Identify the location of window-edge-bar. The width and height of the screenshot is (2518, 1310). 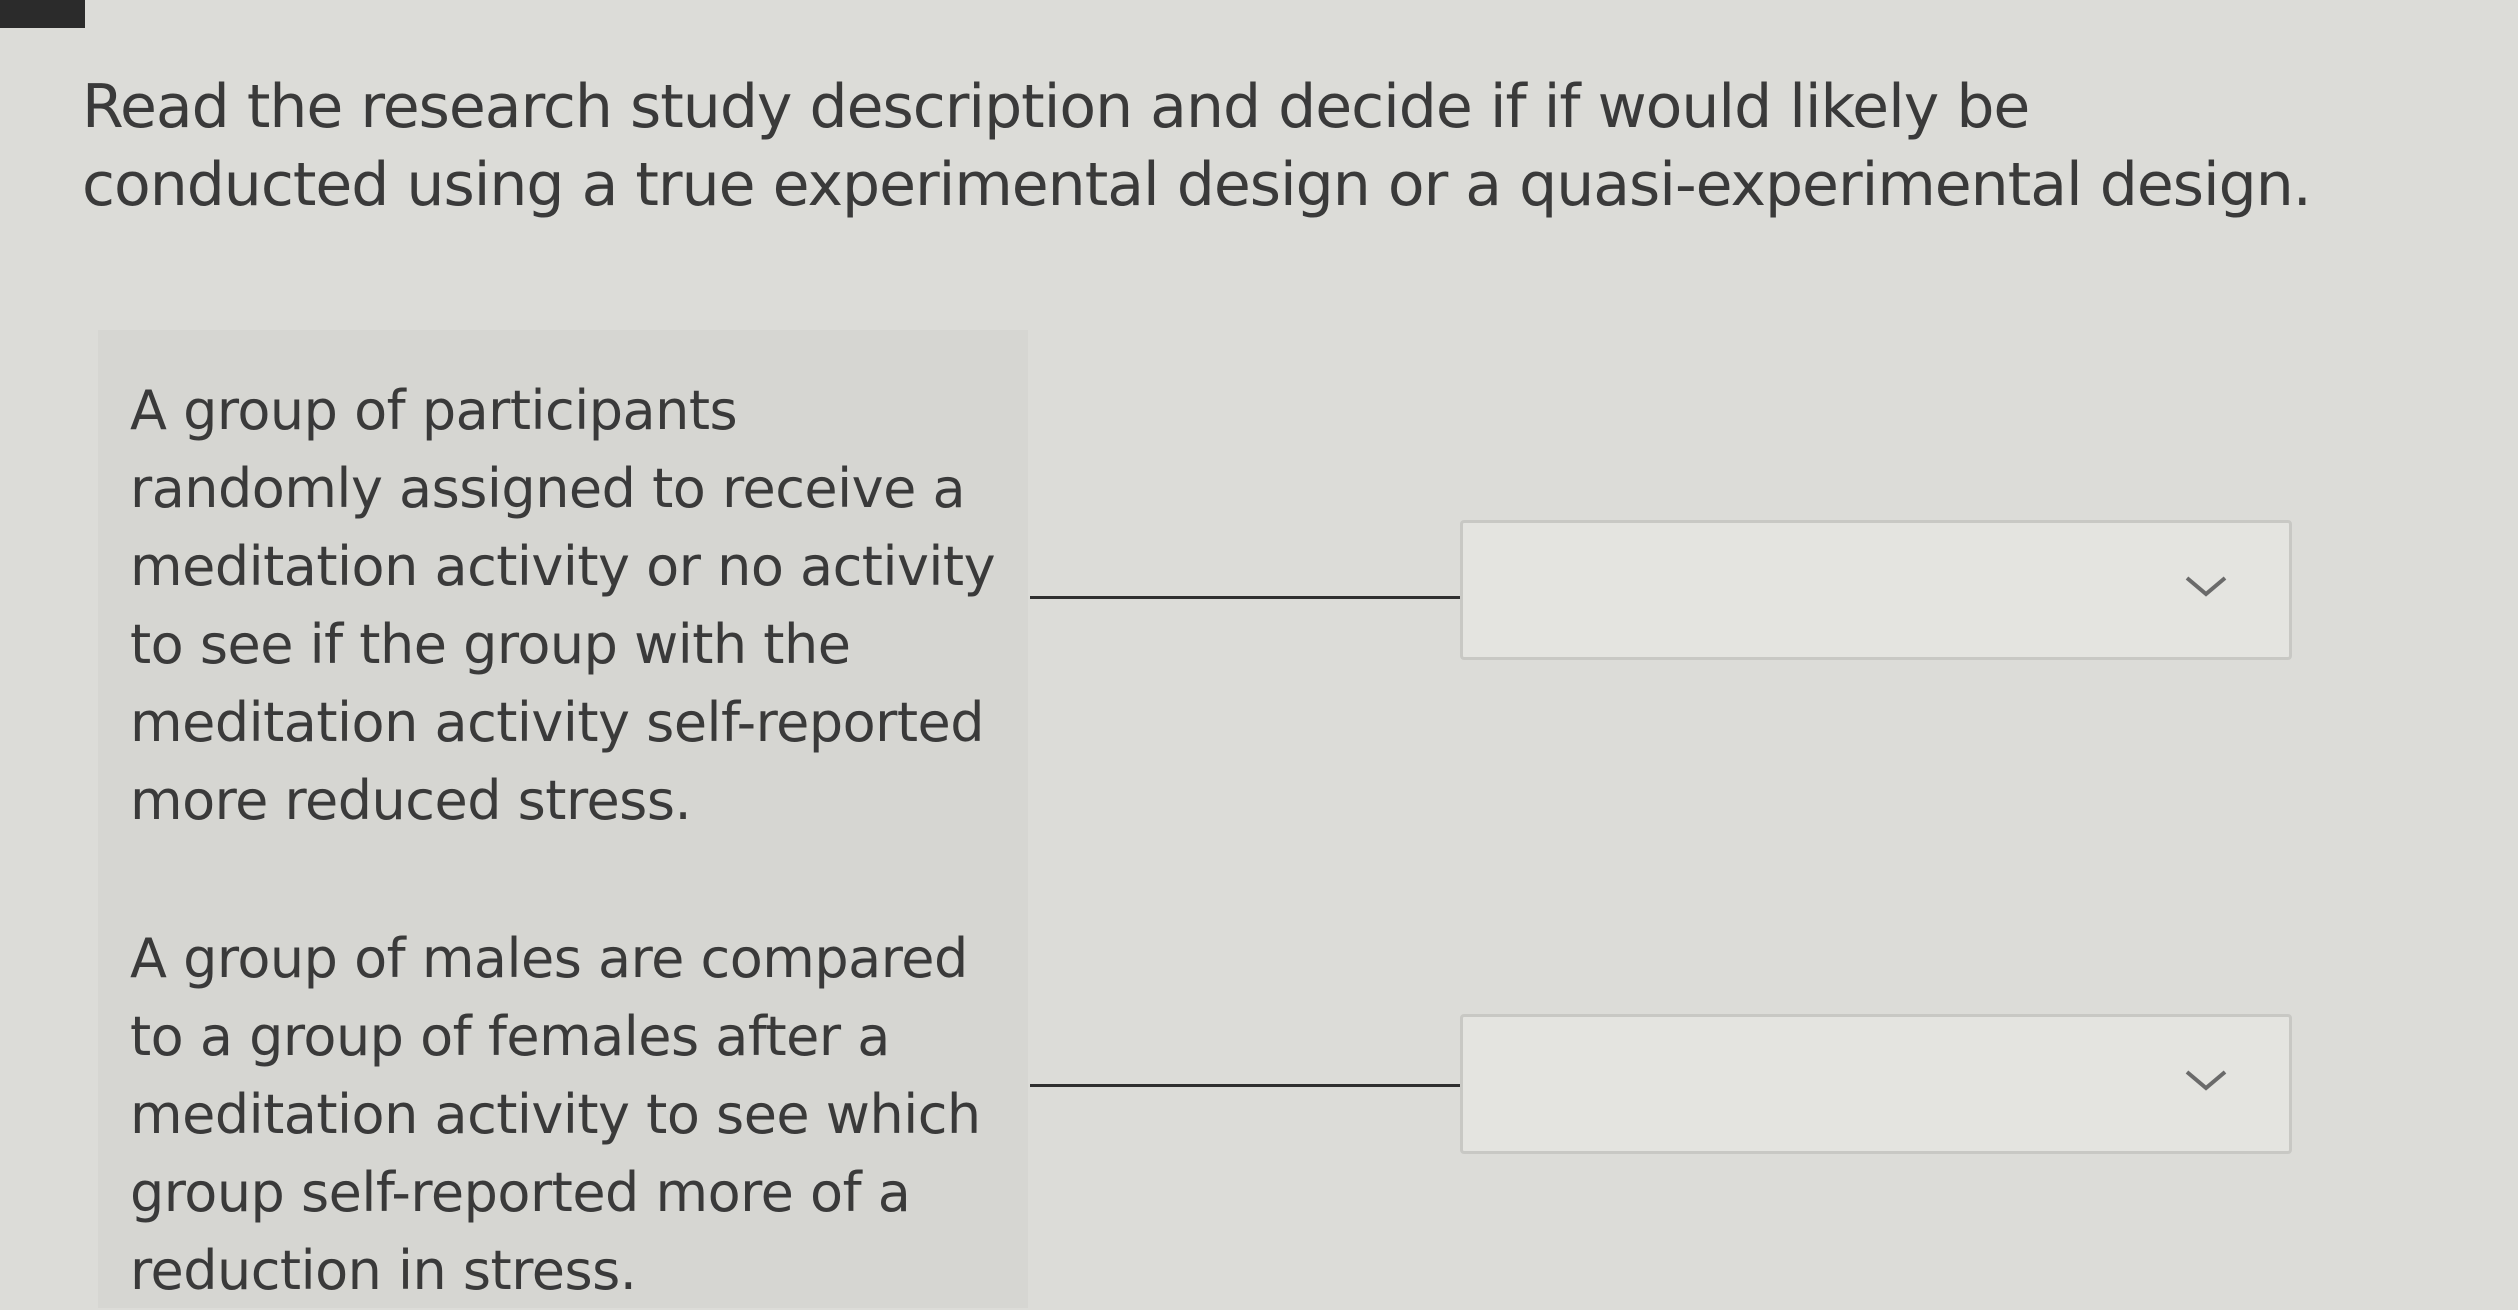
(42, 14).